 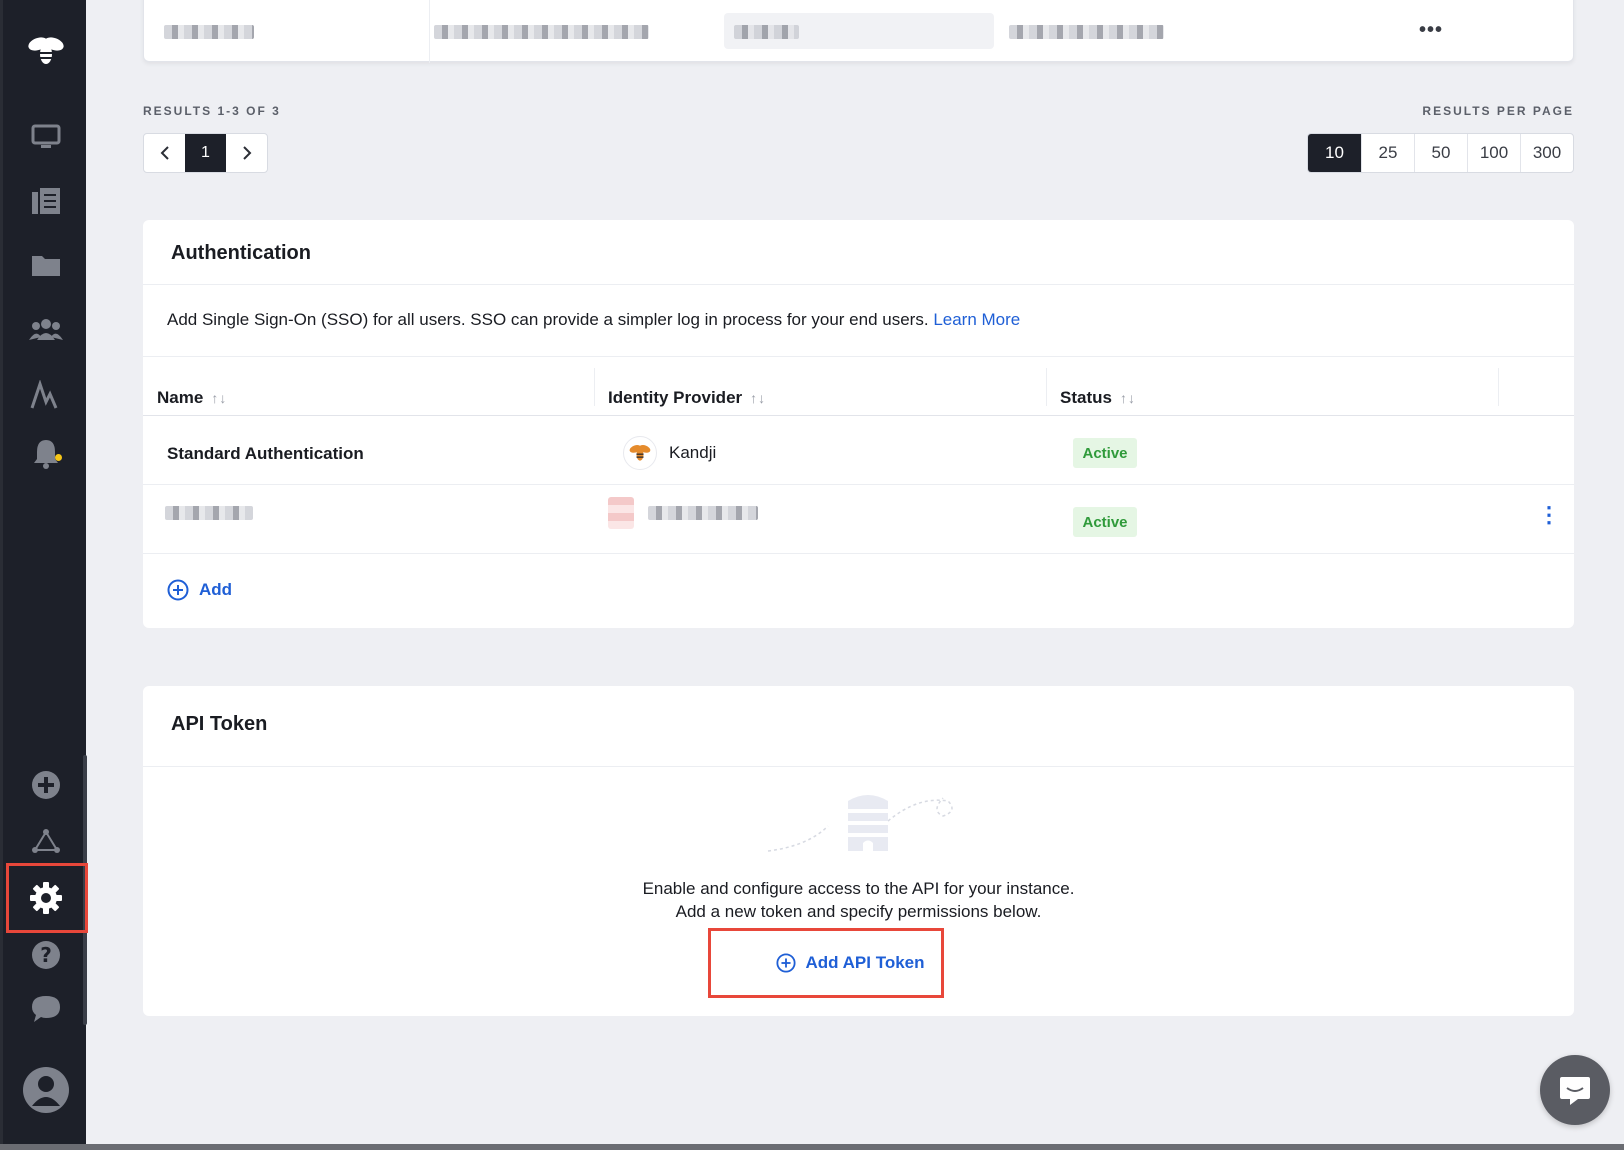 I want to click on identity-provider: Kandji, so click(x=669, y=453).